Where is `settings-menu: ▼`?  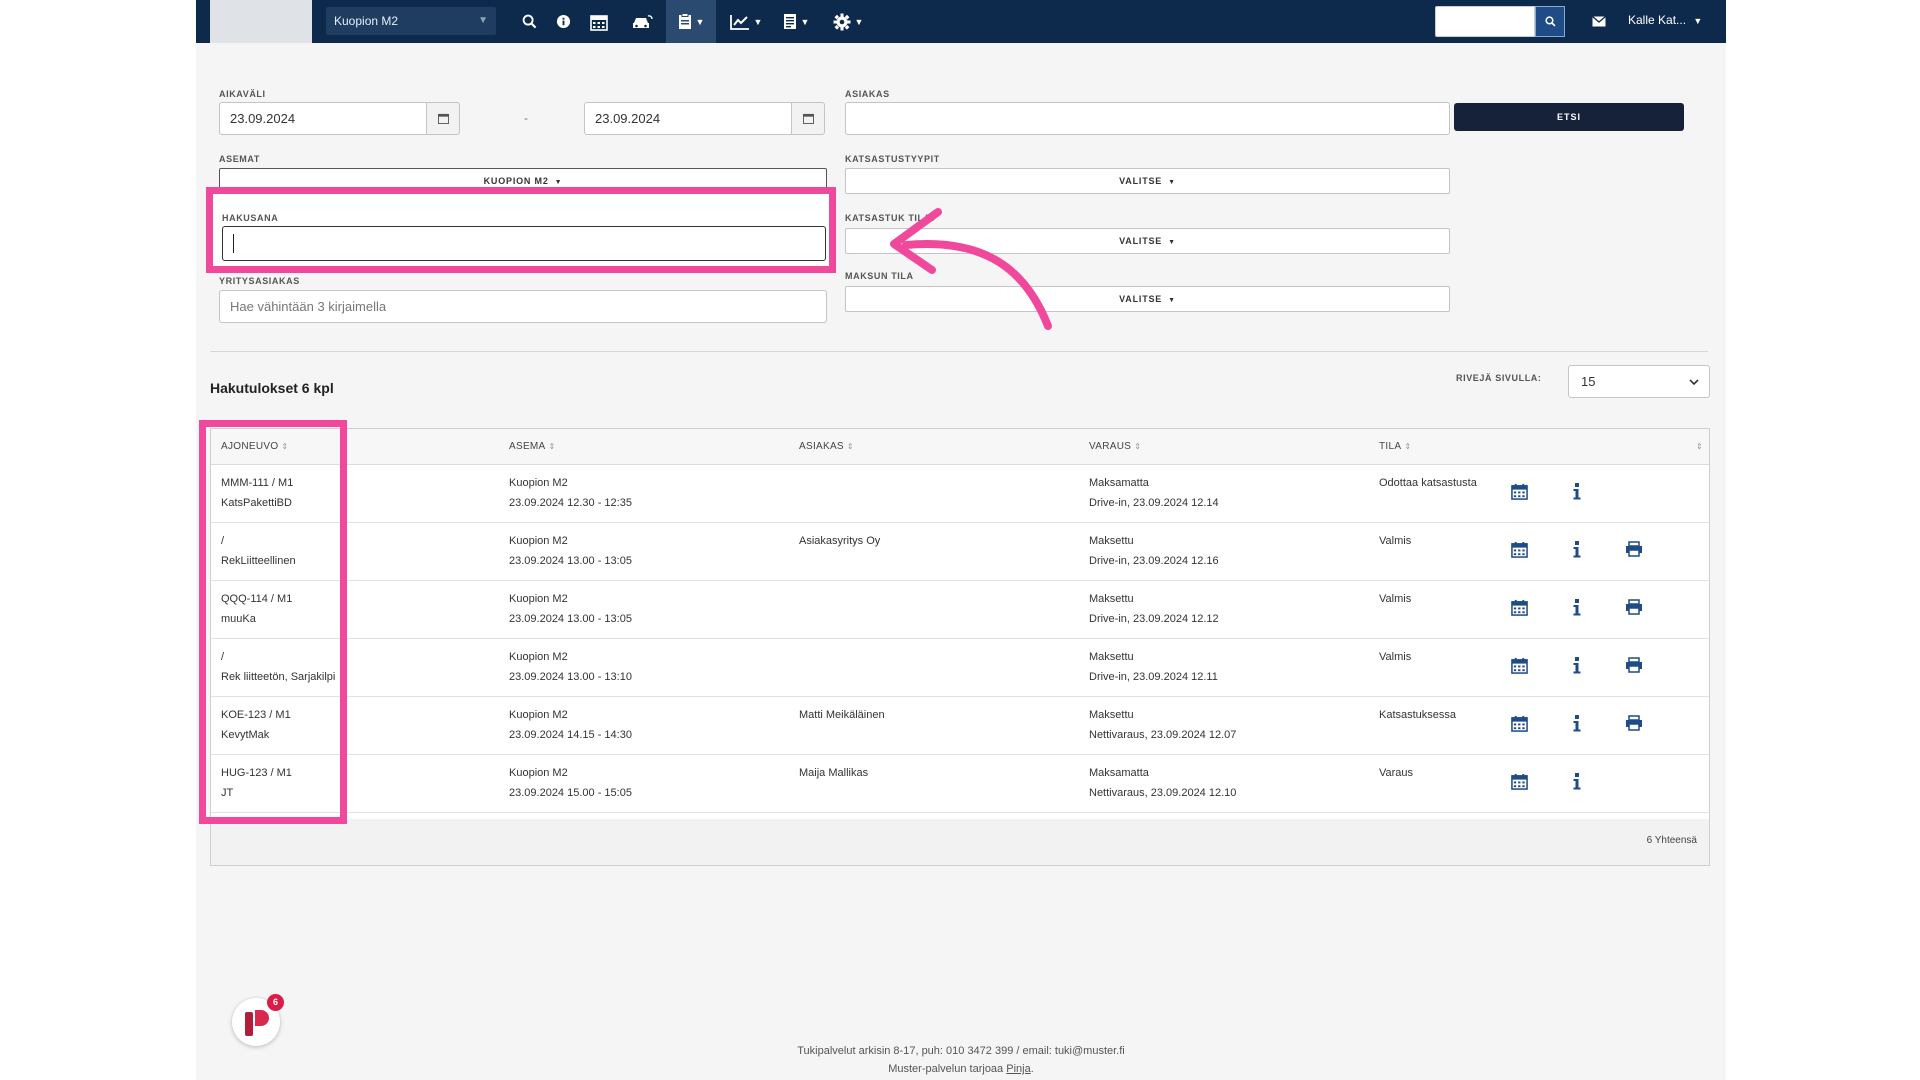 settings-menu: ▼ is located at coordinates (848, 21).